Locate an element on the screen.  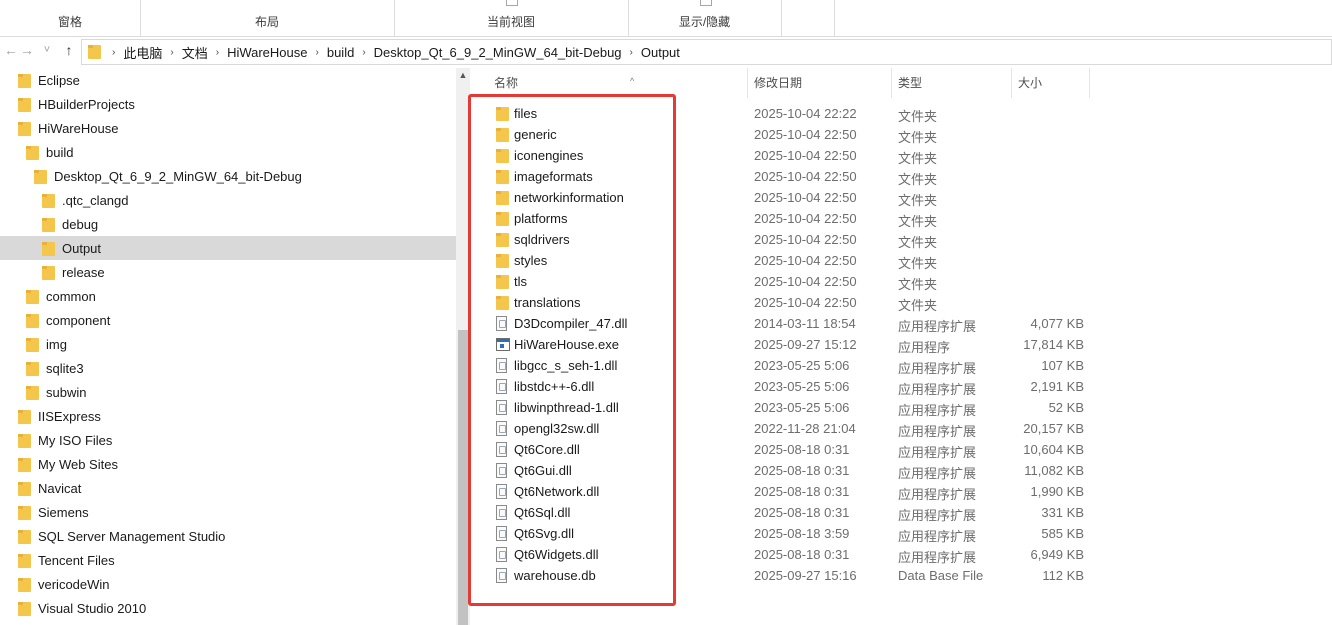
breadcrumb-item: 此电脑 is located at coordinates (142, 52).